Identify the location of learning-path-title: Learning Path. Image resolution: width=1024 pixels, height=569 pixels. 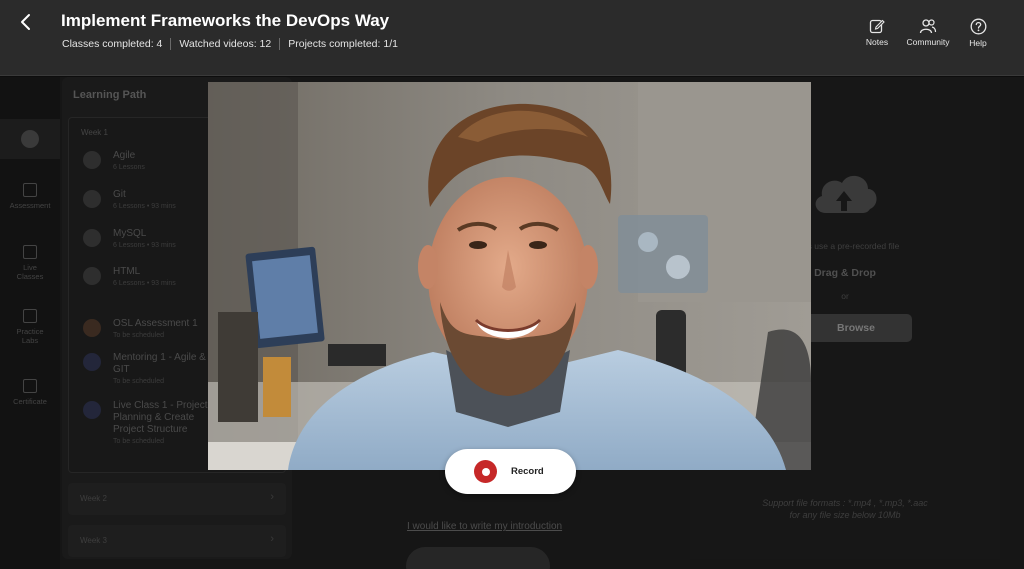
(110, 95).